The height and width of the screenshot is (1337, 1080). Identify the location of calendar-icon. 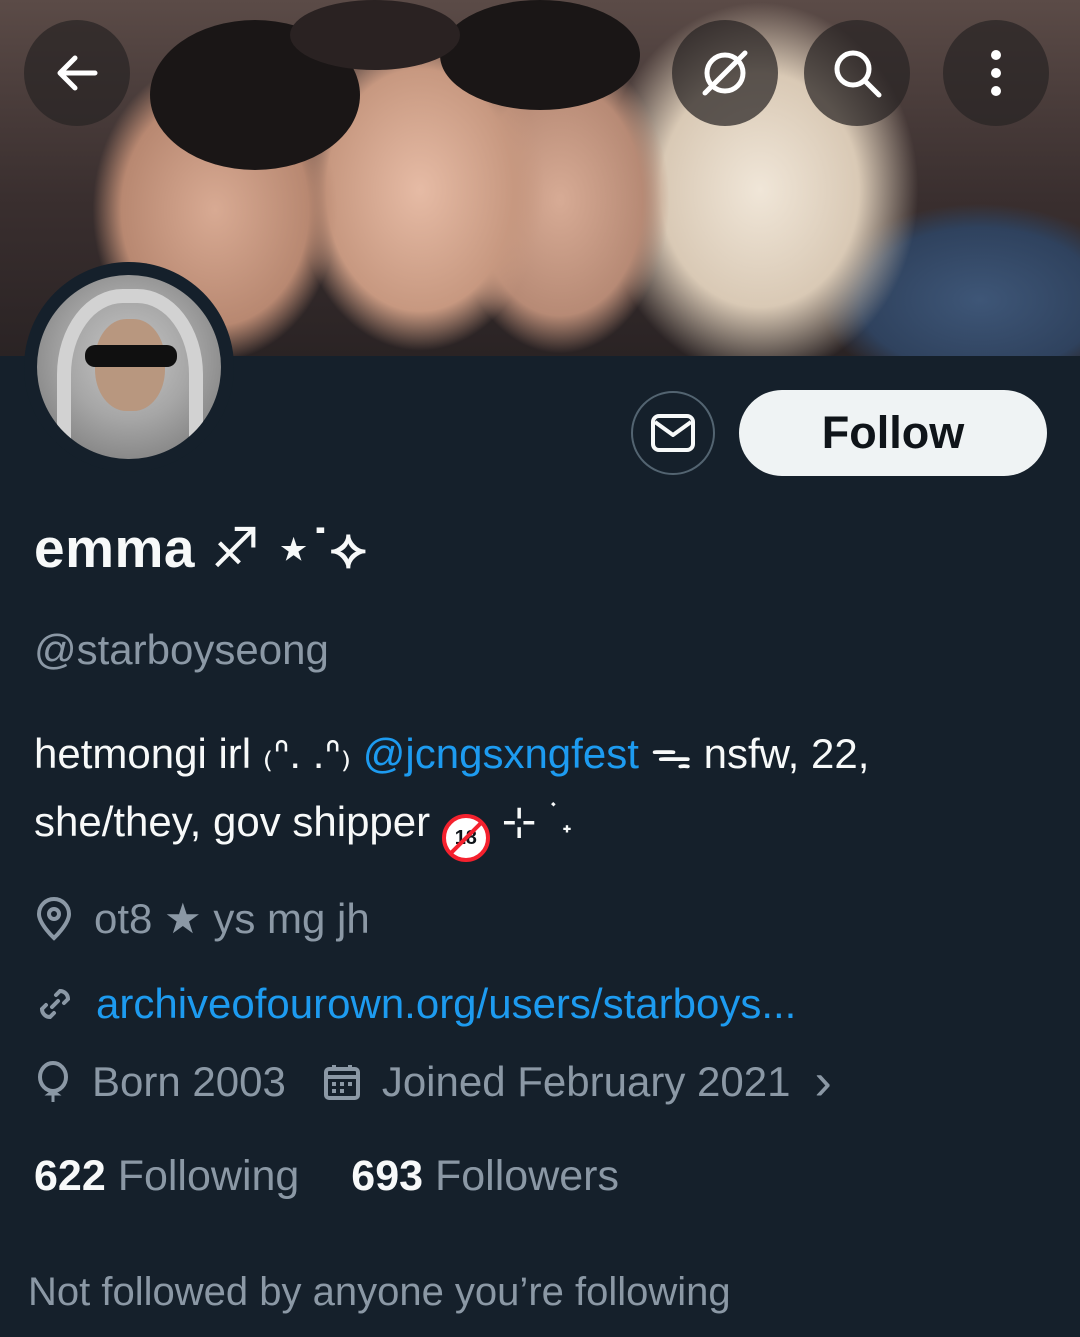
(341, 1082).